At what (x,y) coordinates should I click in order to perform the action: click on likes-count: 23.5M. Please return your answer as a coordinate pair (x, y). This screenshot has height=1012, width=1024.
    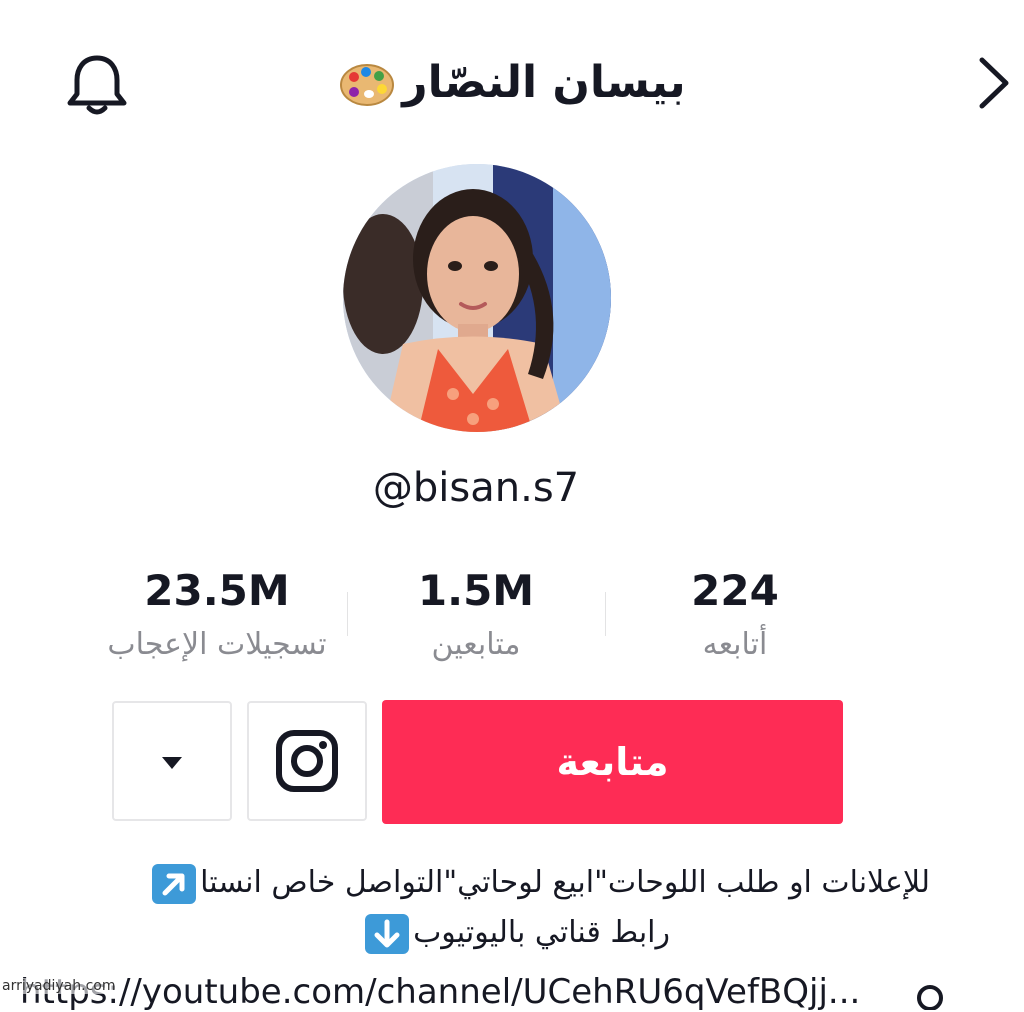
    Looking at the image, I should click on (217, 590).